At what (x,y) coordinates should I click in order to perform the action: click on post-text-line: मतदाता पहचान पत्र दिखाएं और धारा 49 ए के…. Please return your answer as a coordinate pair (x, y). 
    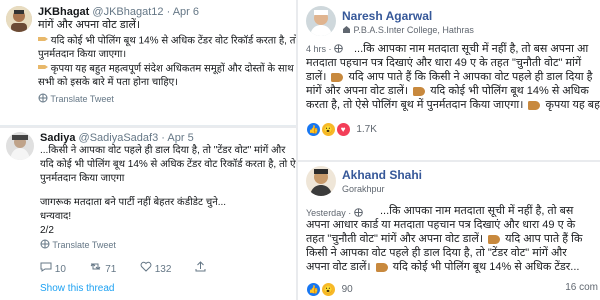
    Looking at the image, I should click on (444, 63).